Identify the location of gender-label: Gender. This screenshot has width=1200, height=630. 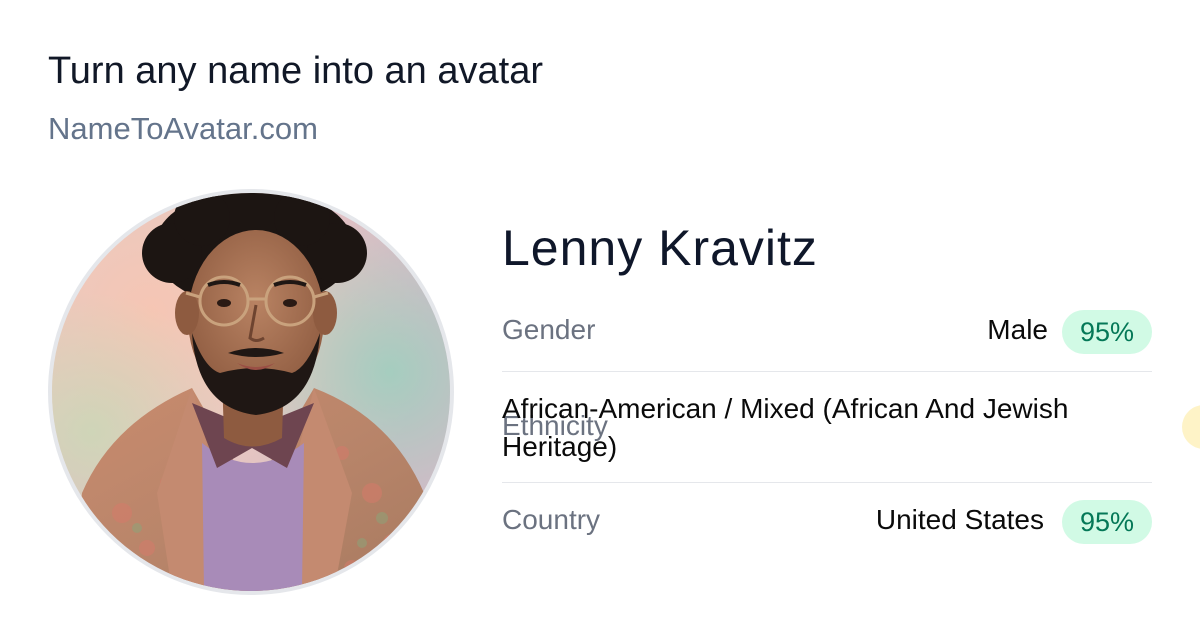
(549, 329).